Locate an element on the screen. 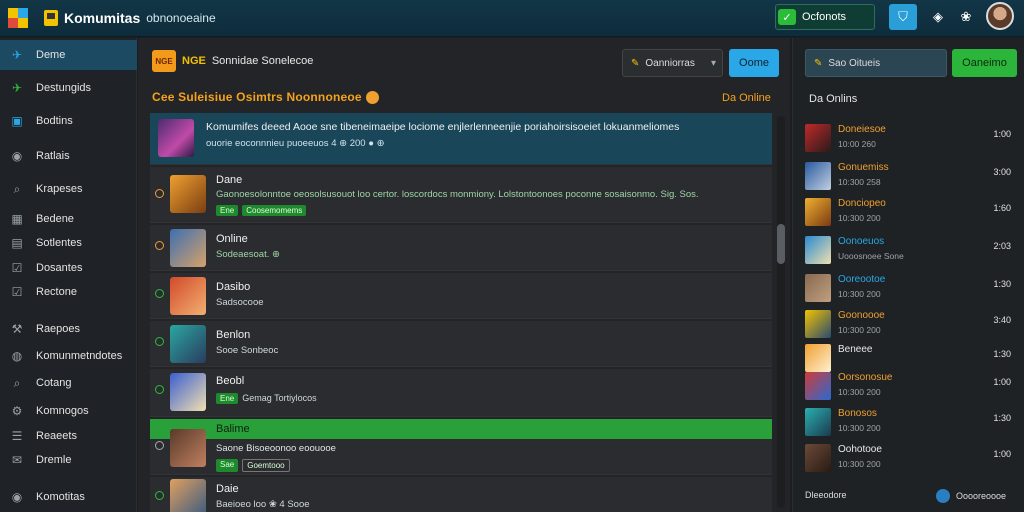  friend-name: Gonuemiss is located at coordinates (863, 167).